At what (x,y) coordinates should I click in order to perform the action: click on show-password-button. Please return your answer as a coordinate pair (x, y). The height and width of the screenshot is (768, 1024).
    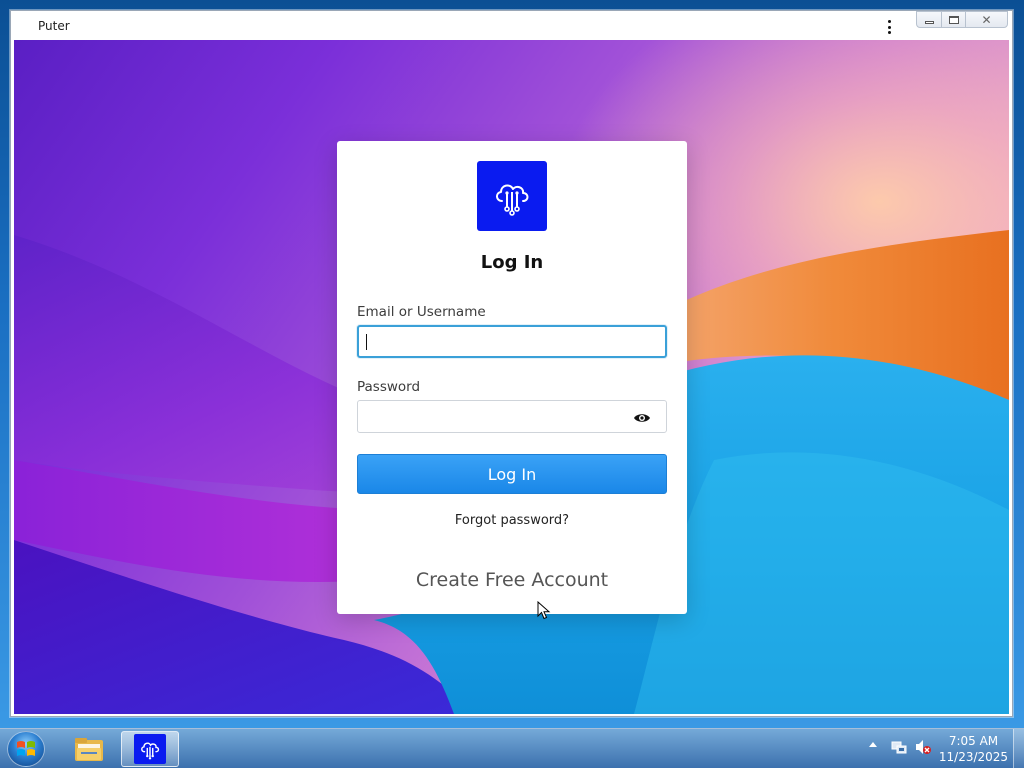
    Looking at the image, I should click on (642, 418).